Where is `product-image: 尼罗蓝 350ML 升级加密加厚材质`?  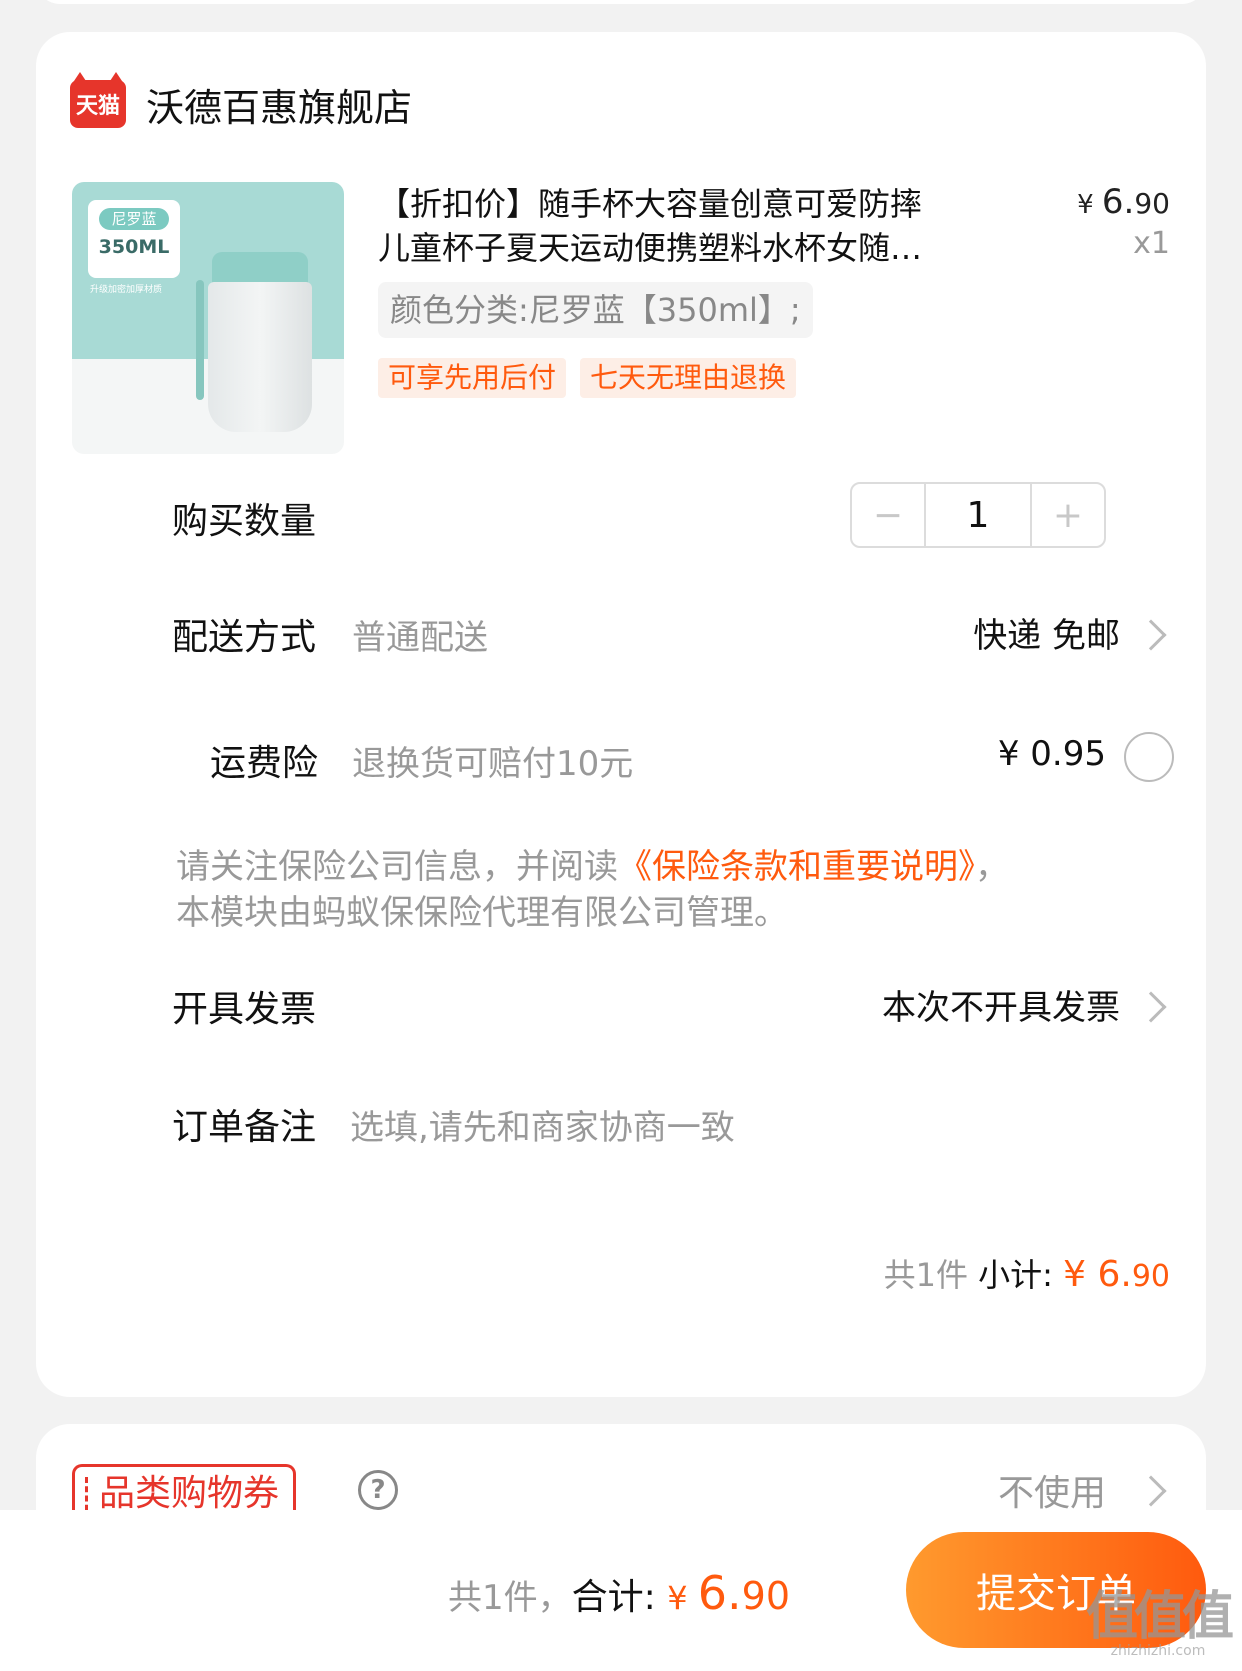 product-image: 尼罗蓝 350ML 升级加密加厚材质 is located at coordinates (208, 318).